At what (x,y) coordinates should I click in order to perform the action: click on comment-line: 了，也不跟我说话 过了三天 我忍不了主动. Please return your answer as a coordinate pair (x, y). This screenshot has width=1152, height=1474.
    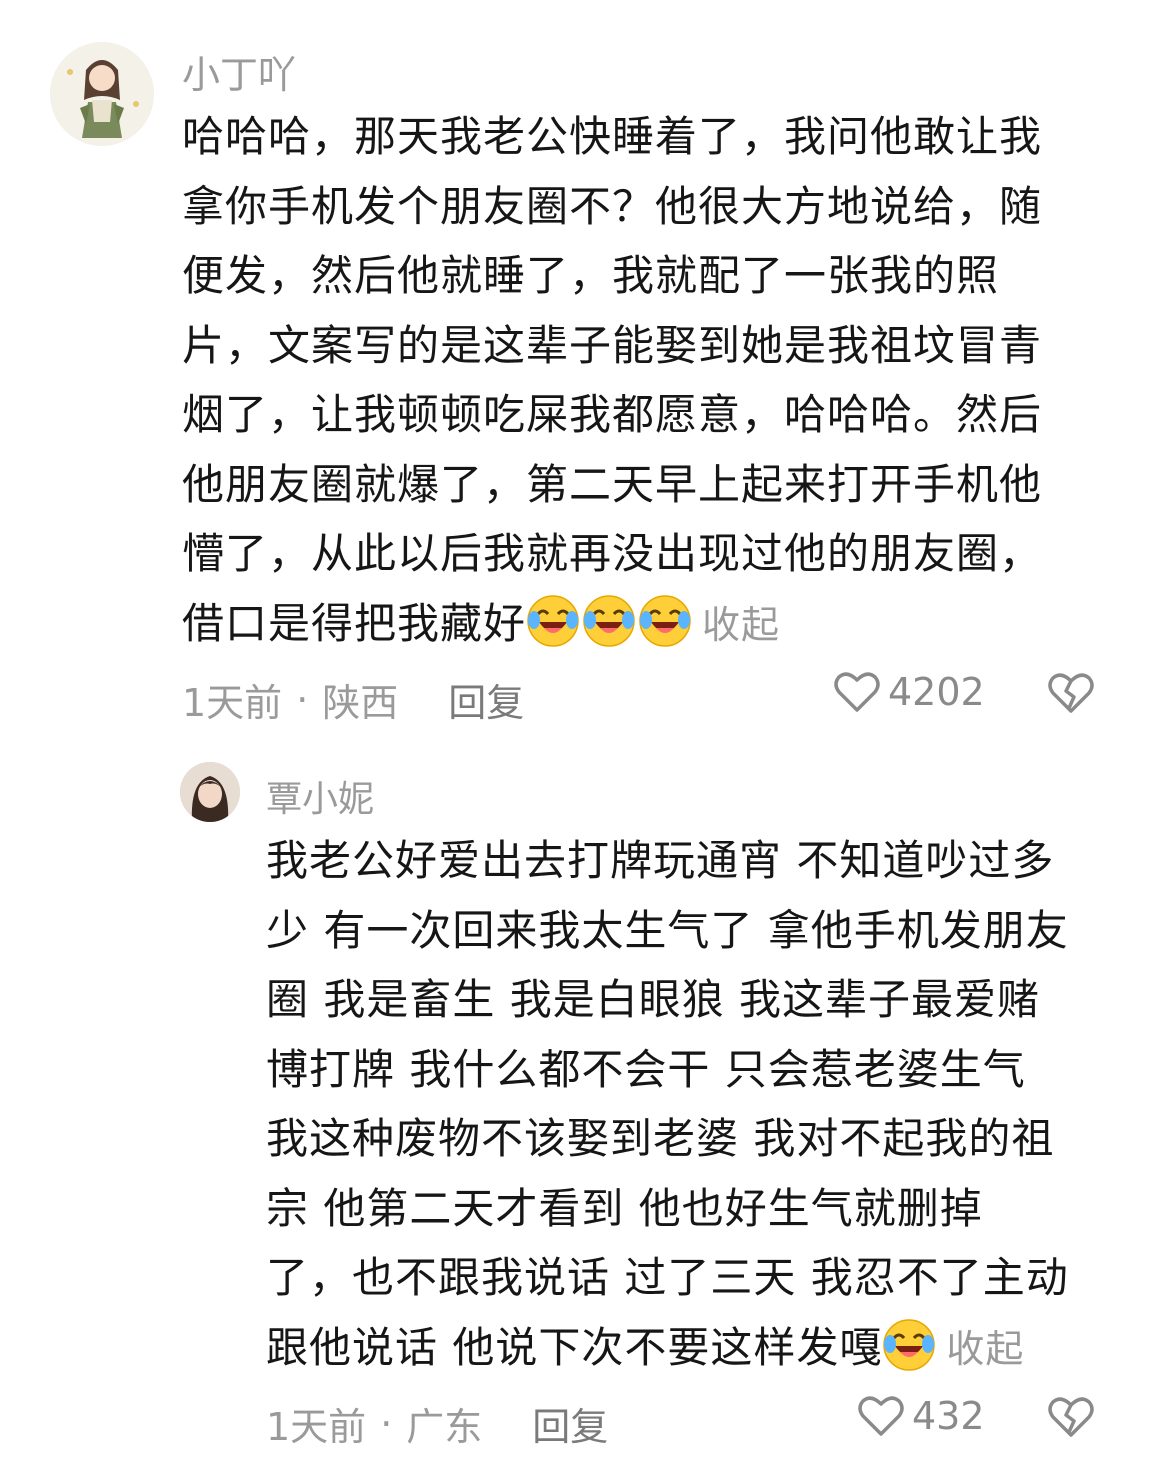
    Looking at the image, I should click on (667, 1277).